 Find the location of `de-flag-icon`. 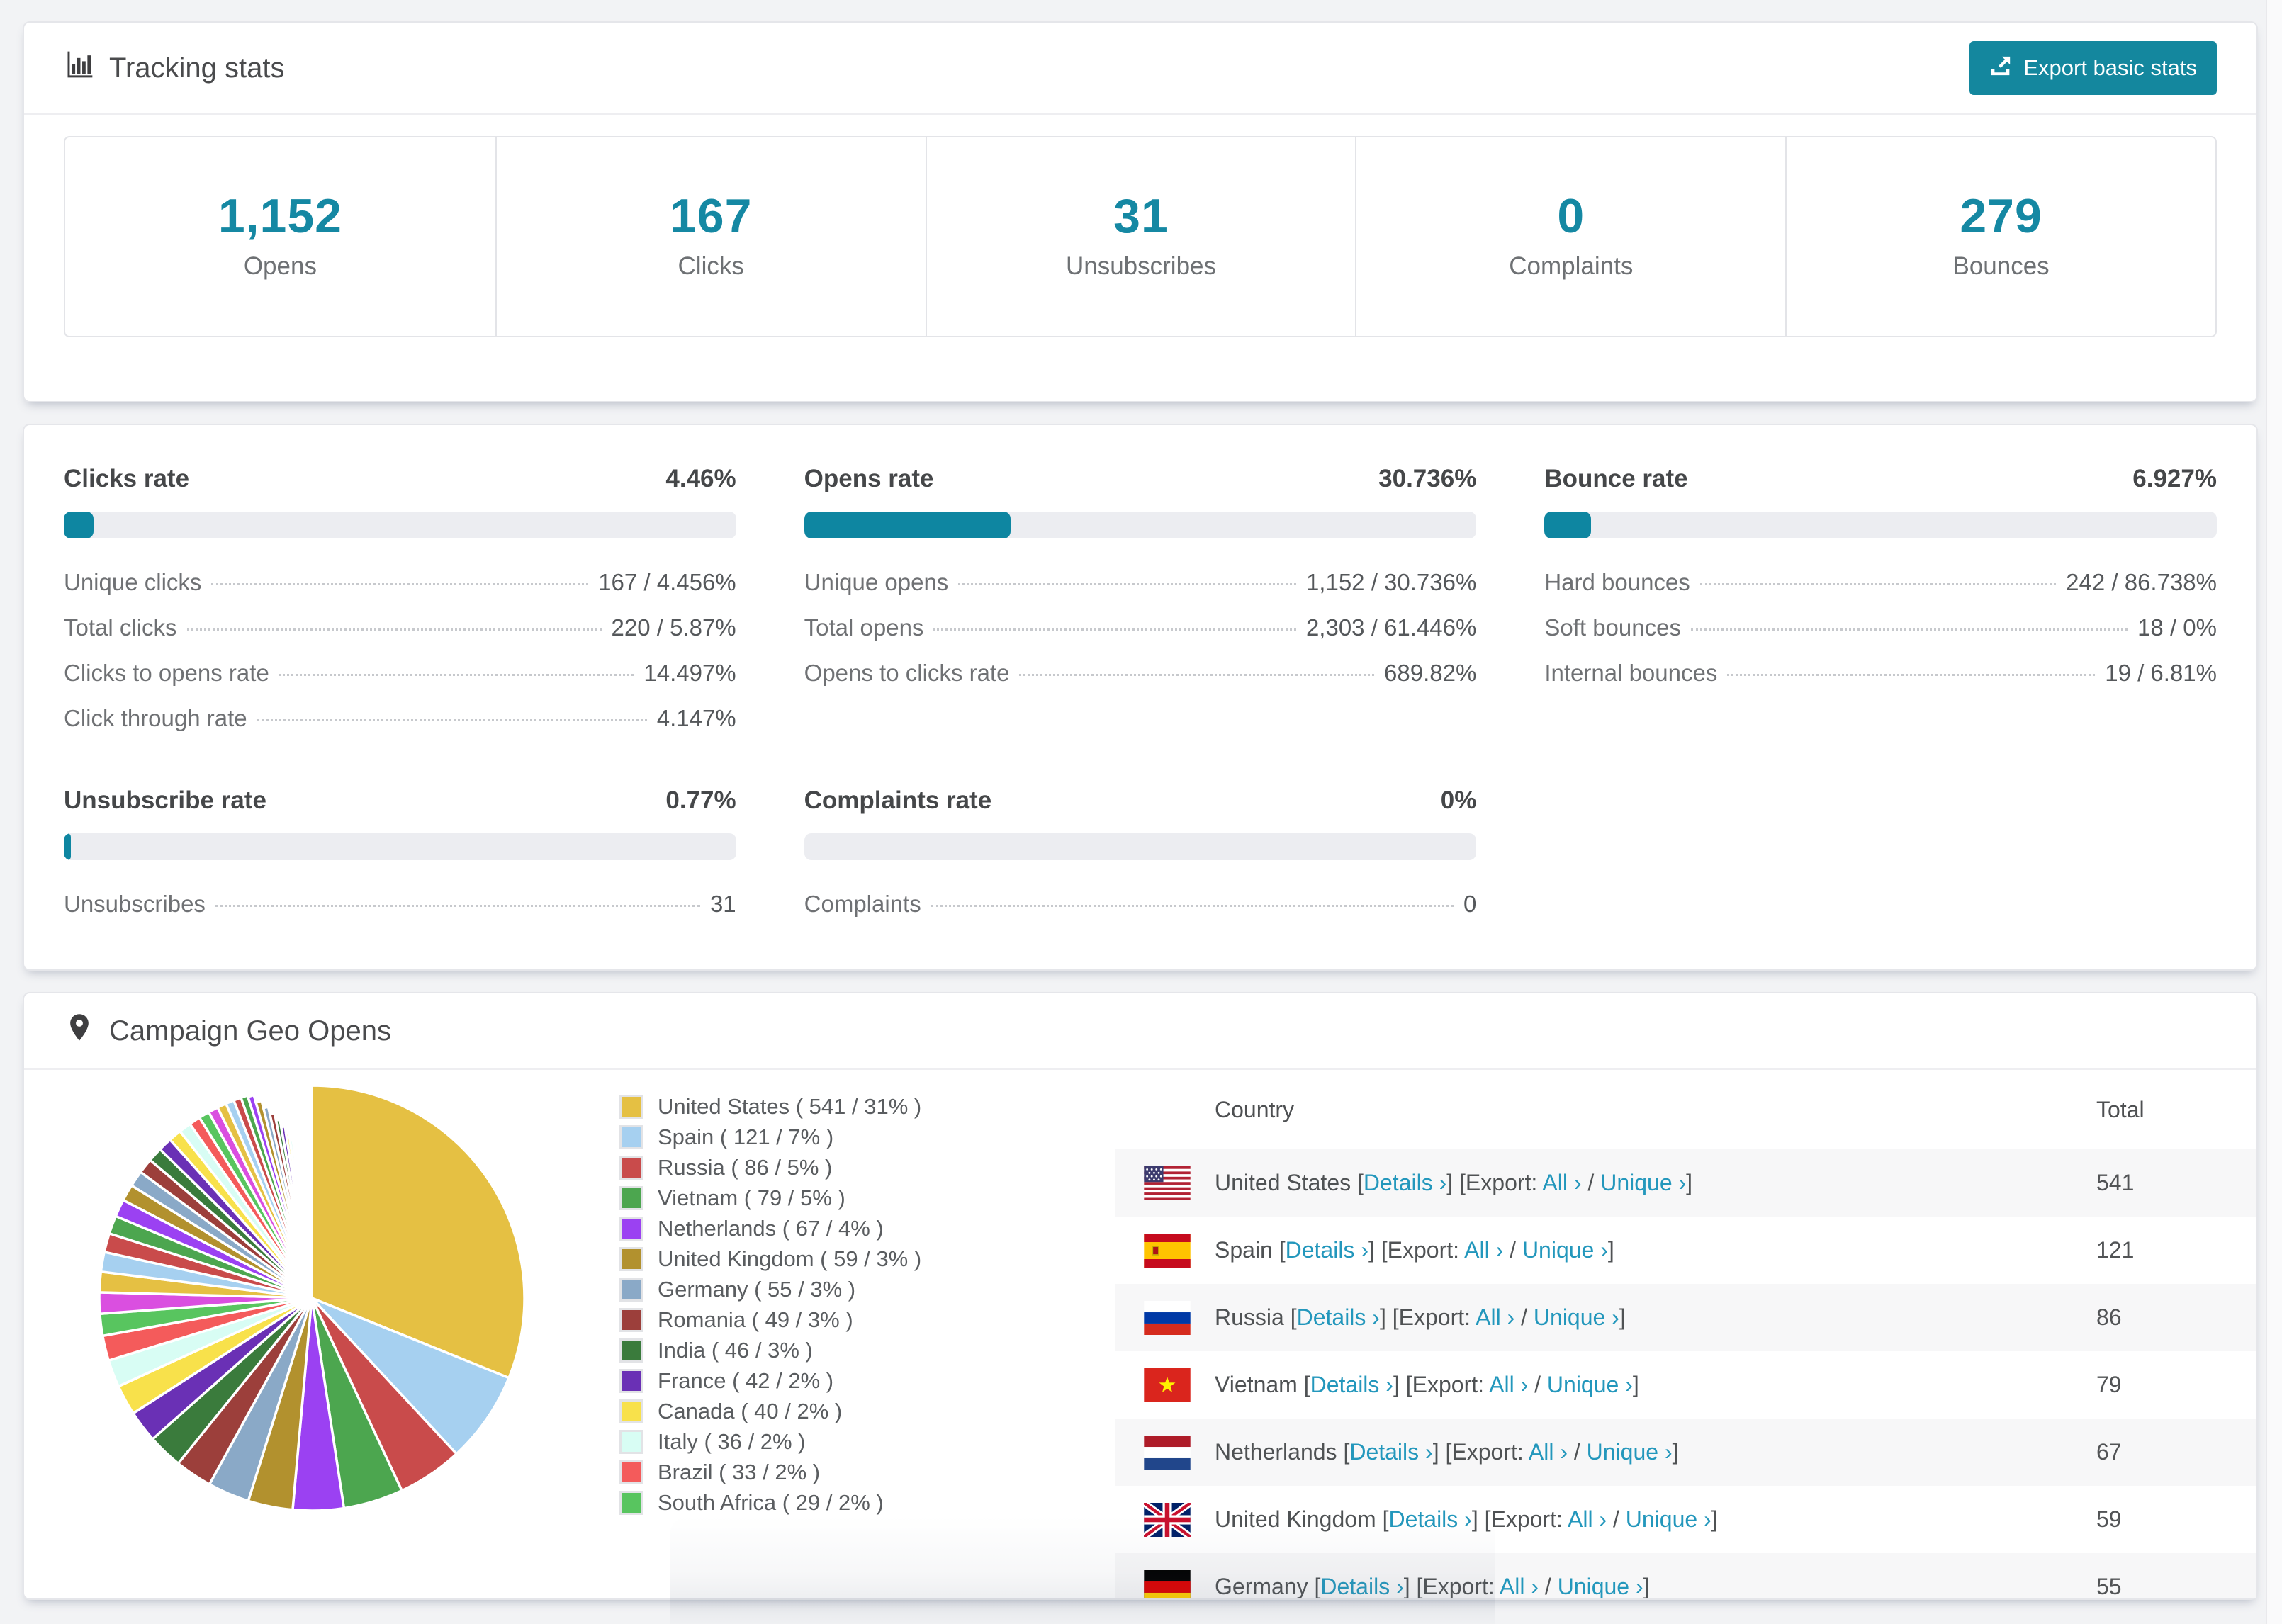

de-flag-icon is located at coordinates (1167, 1583).